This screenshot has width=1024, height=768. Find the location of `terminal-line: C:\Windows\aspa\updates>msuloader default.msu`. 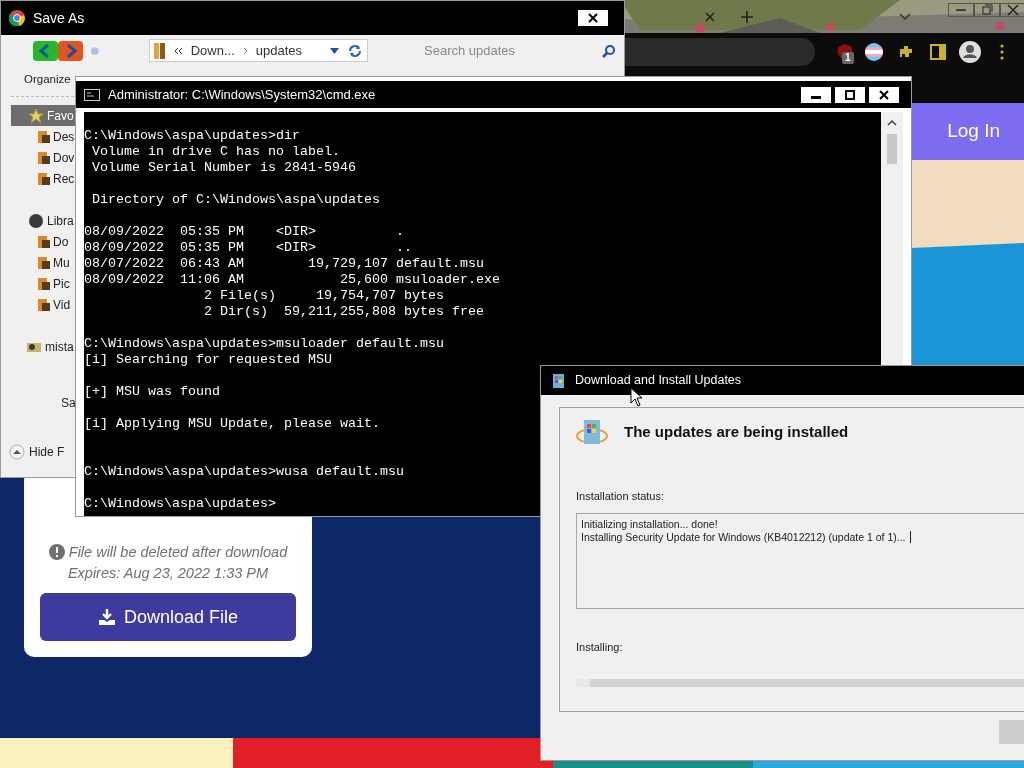

terminal-line: C:\Windows\aspa\updates>msuloader default.msu is located at coordinates (264, 343).